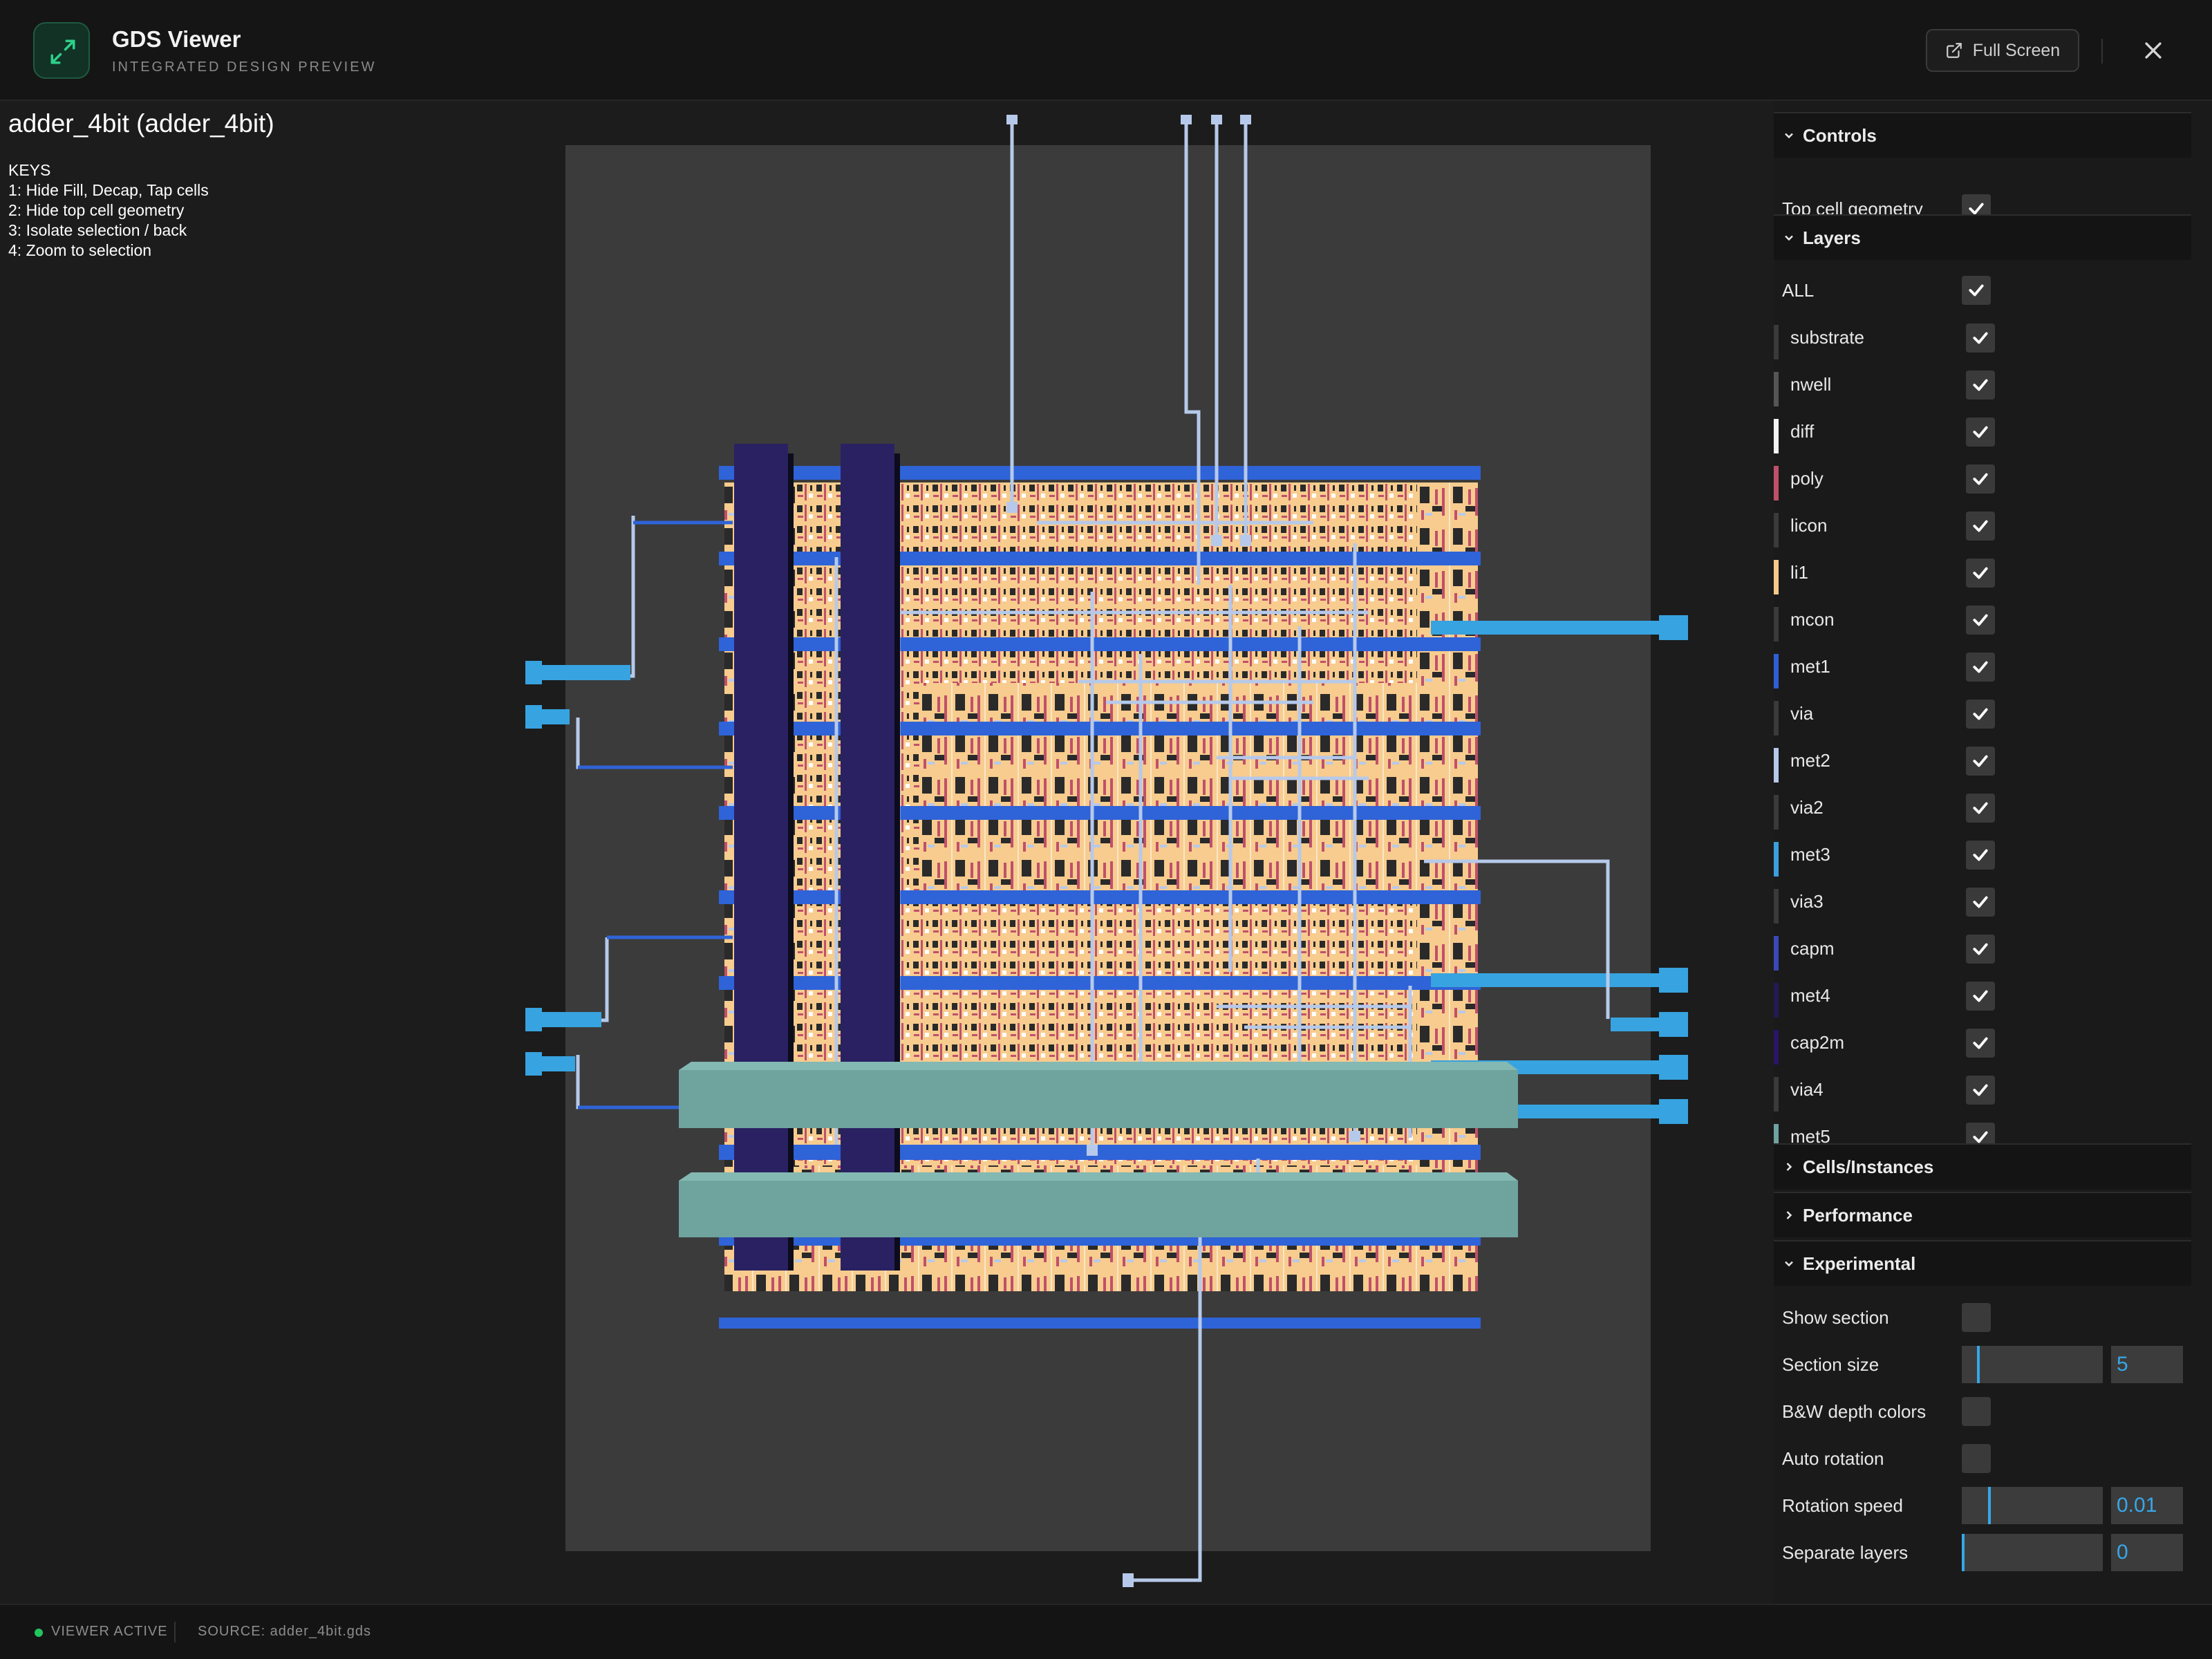 The image size is (2212, 1659). What do you see at coordinates (1832, 238) in the screenshot?
I see `layers-heading: Layers` at bounding box center [1832, 238].